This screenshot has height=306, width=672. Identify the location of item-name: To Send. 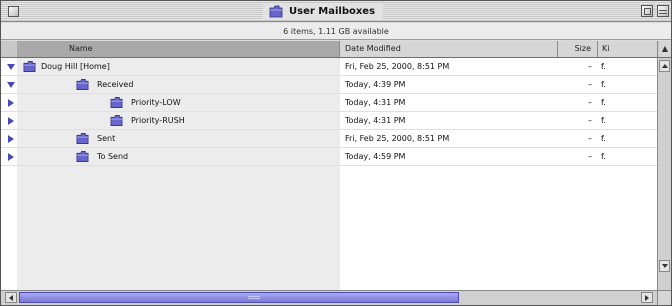
(113, 156).